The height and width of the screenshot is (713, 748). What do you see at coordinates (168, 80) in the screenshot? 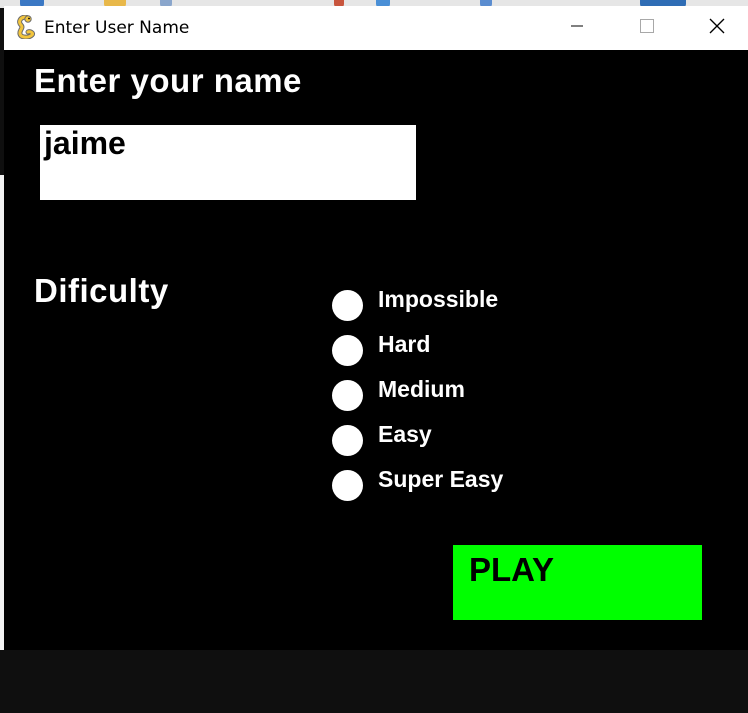
I see `name-heading: Enter your name` at bounding box center [168, 80].